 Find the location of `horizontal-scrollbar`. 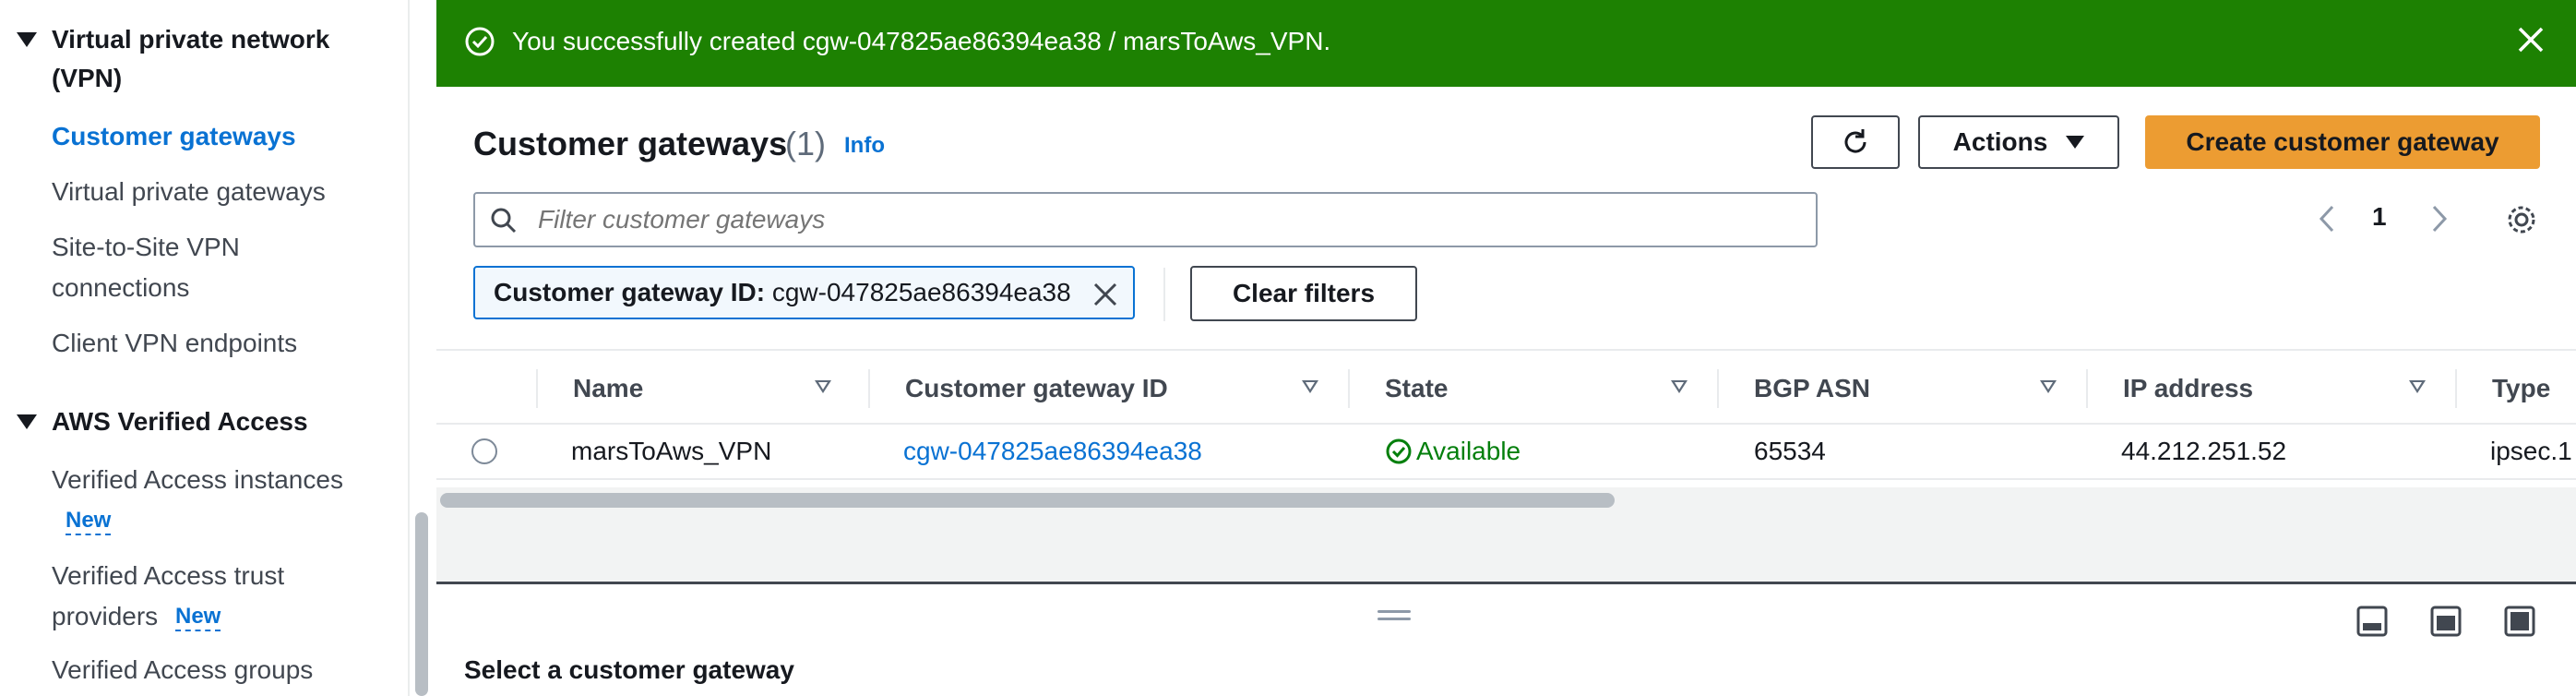

horizontal-scrollbar is located at coordinates (1027, 500).